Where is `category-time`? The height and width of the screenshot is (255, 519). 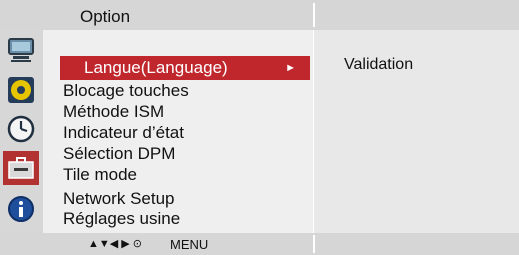
category-time is located at coordinates (21, 129).